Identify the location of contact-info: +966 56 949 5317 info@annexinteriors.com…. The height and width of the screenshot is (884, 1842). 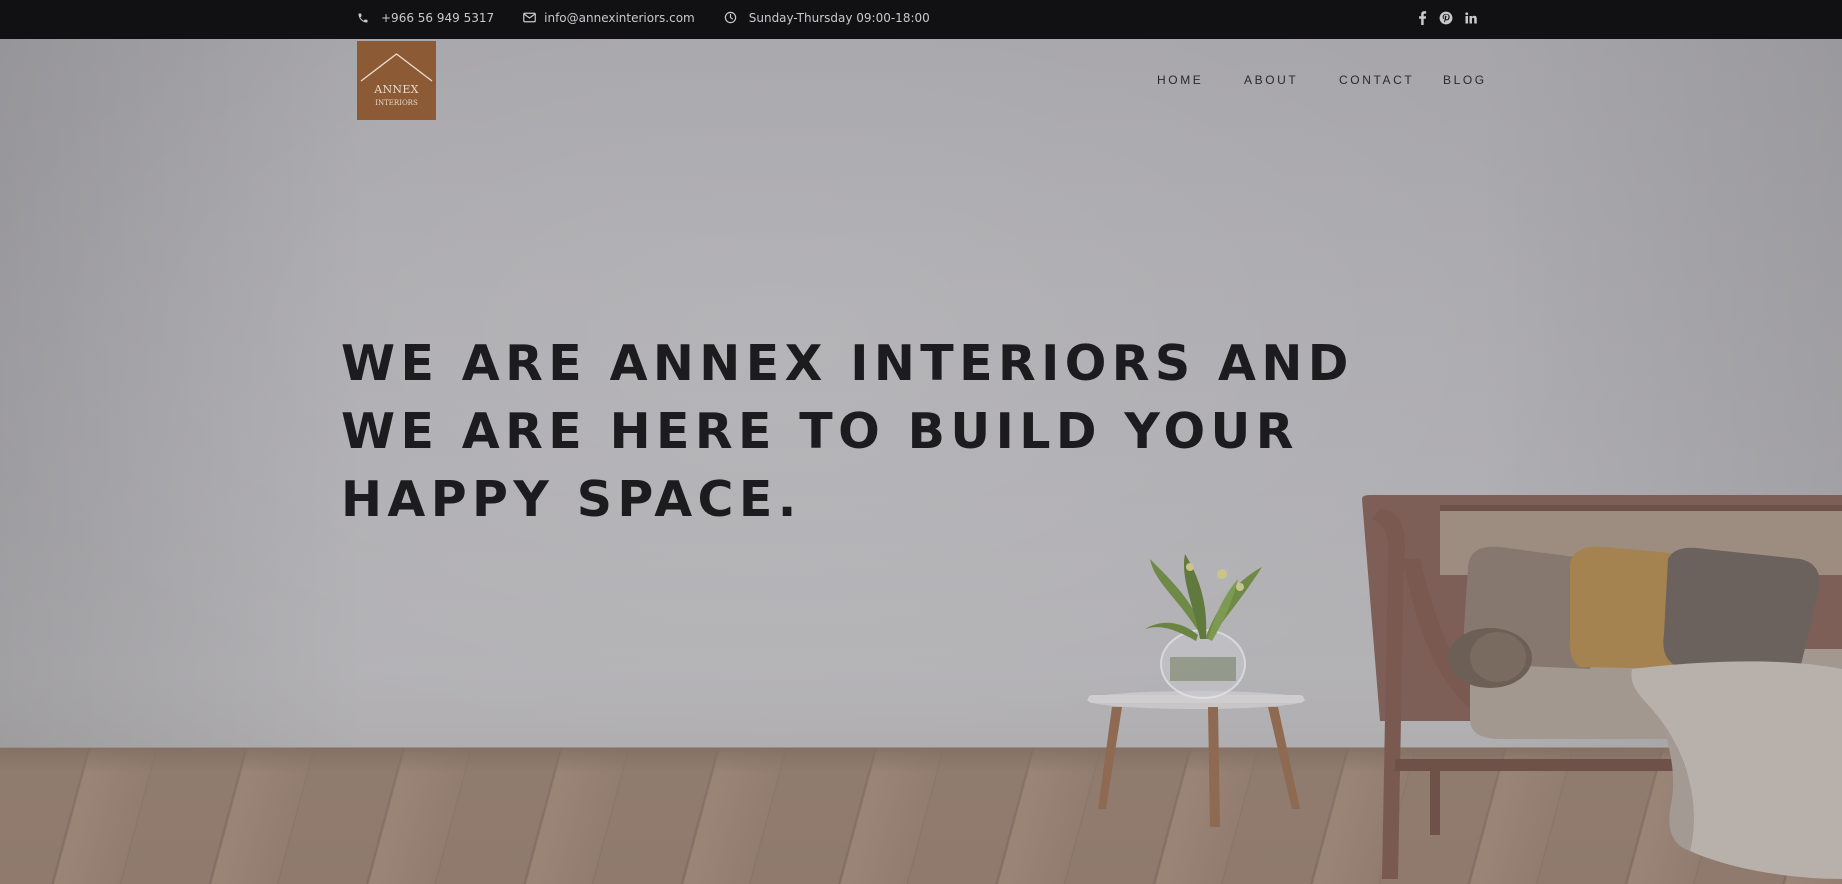
(658, 17).